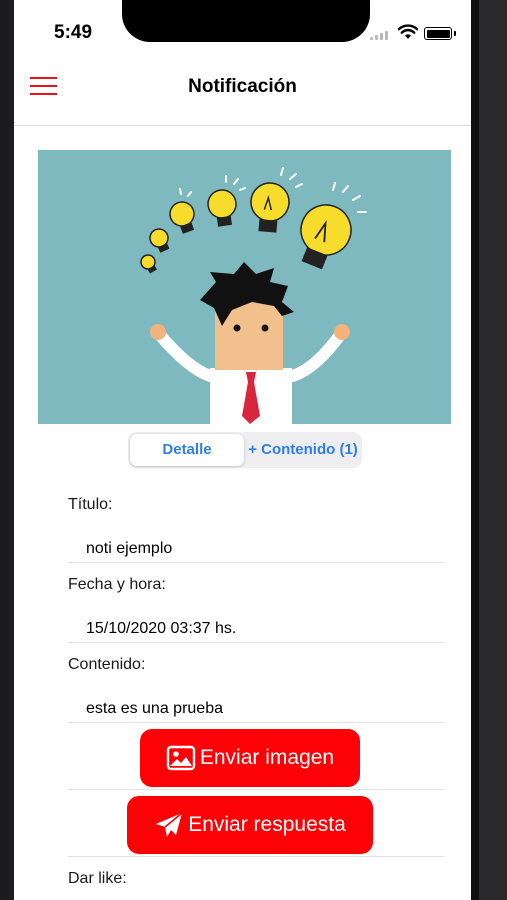 Image resolution: width=507 pixels, height=900 pixels. What do you see at coordinates (408, 31) in the screenshot?
I see `wifi-icon` at bounding box center [408, 31].